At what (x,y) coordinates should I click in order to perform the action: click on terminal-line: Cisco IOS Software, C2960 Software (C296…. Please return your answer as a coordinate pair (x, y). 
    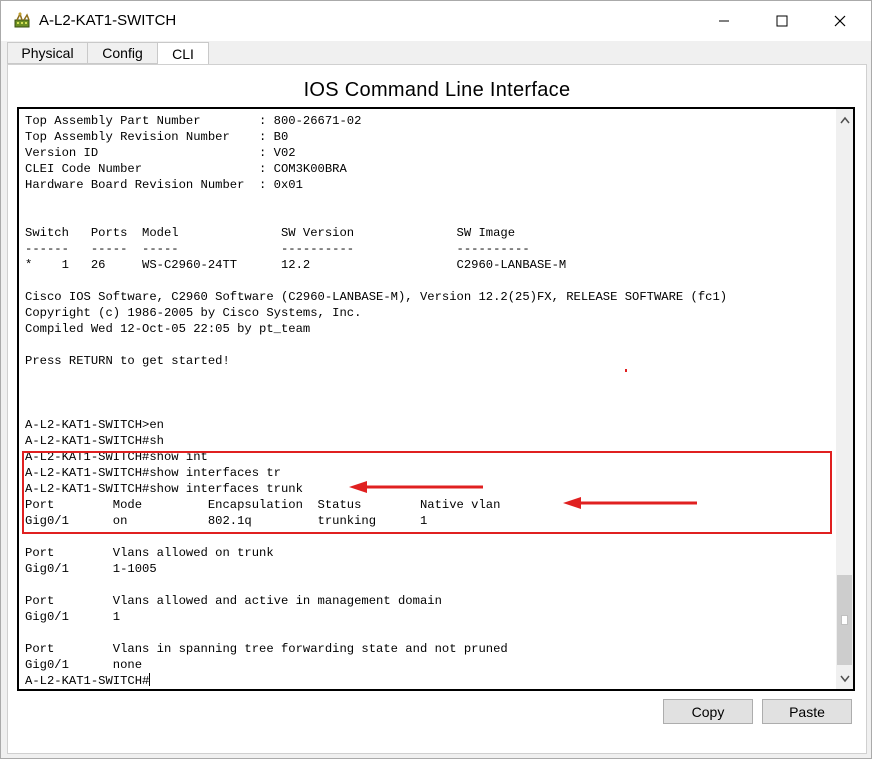
    Looking at the image, I should click on (376, 297).